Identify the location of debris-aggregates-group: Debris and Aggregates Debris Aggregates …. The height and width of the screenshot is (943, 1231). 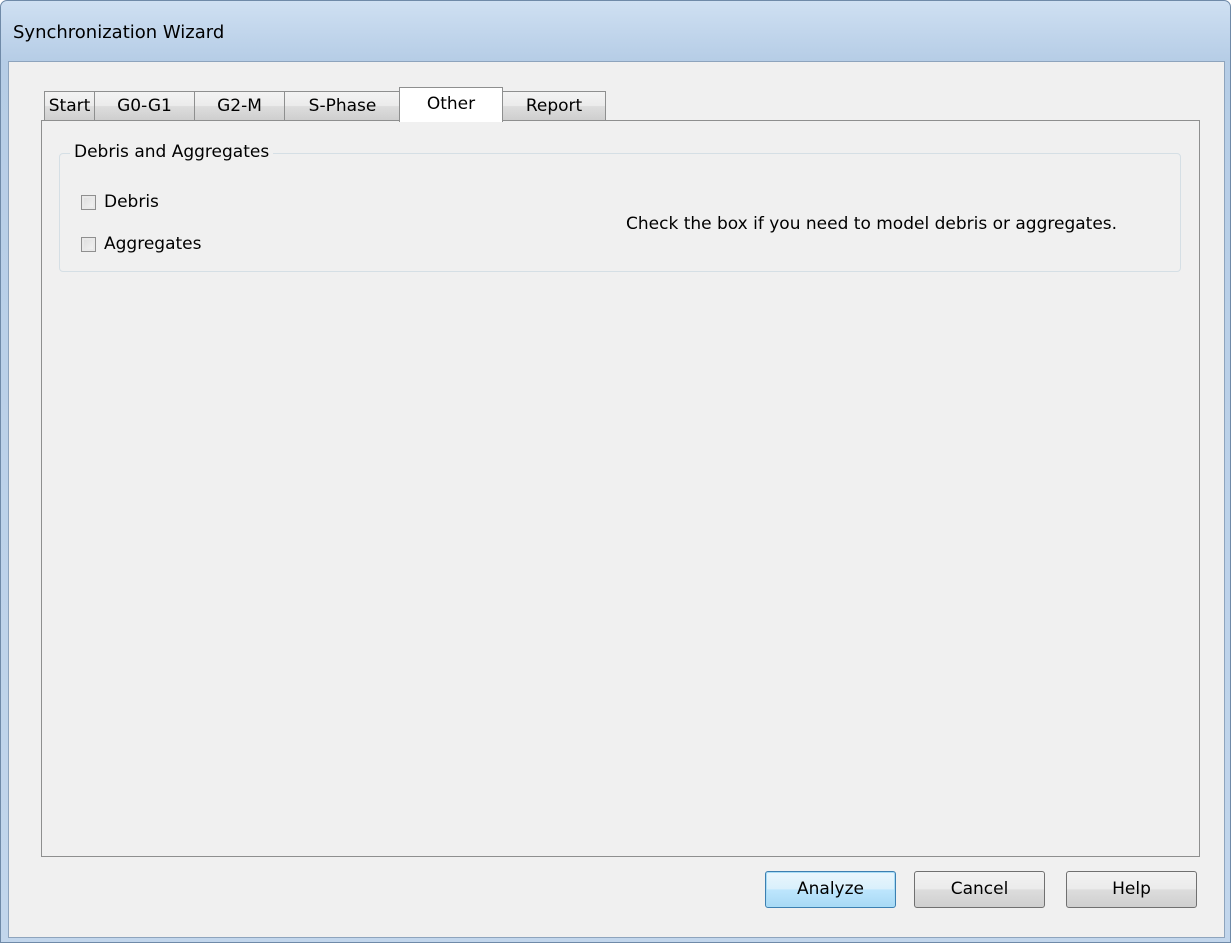
(620, 207).